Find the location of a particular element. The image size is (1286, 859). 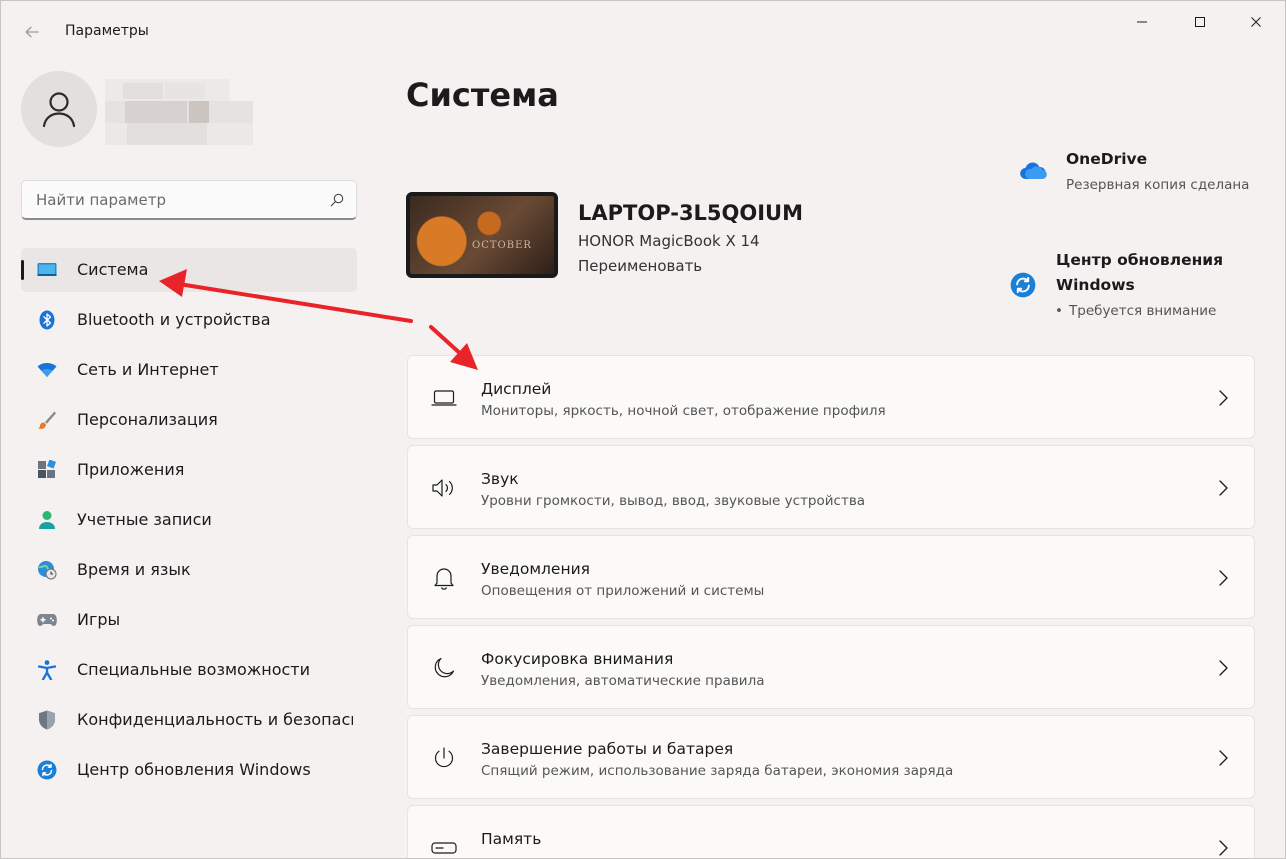

sidebar-item-time-language: Время и язык is located at coordinates (189, 570).